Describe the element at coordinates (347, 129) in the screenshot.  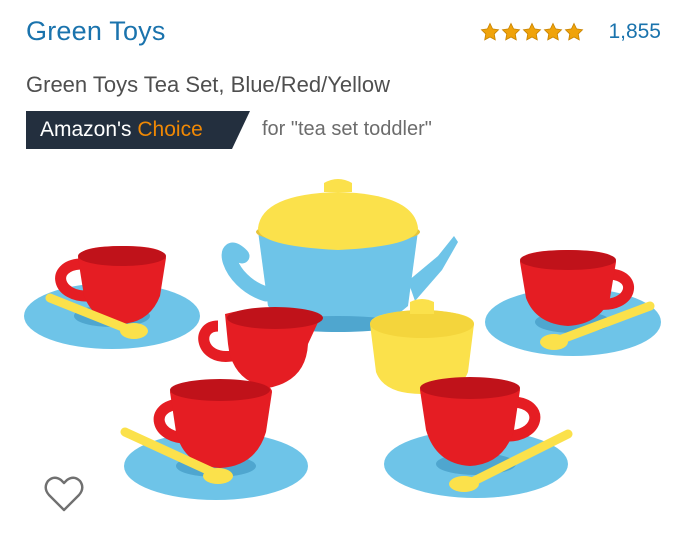
I see `badge-keyword: for "tea set toddler"` at that location.